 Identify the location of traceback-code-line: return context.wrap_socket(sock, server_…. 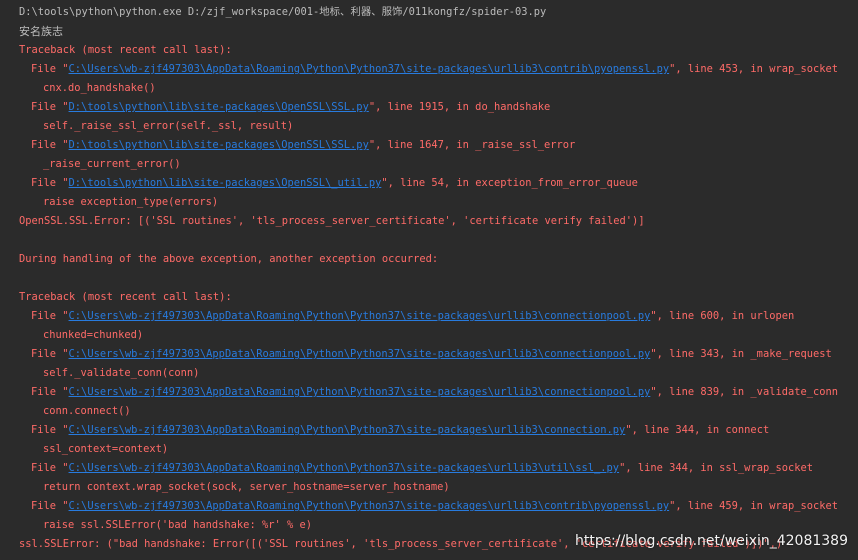
(246, 487).